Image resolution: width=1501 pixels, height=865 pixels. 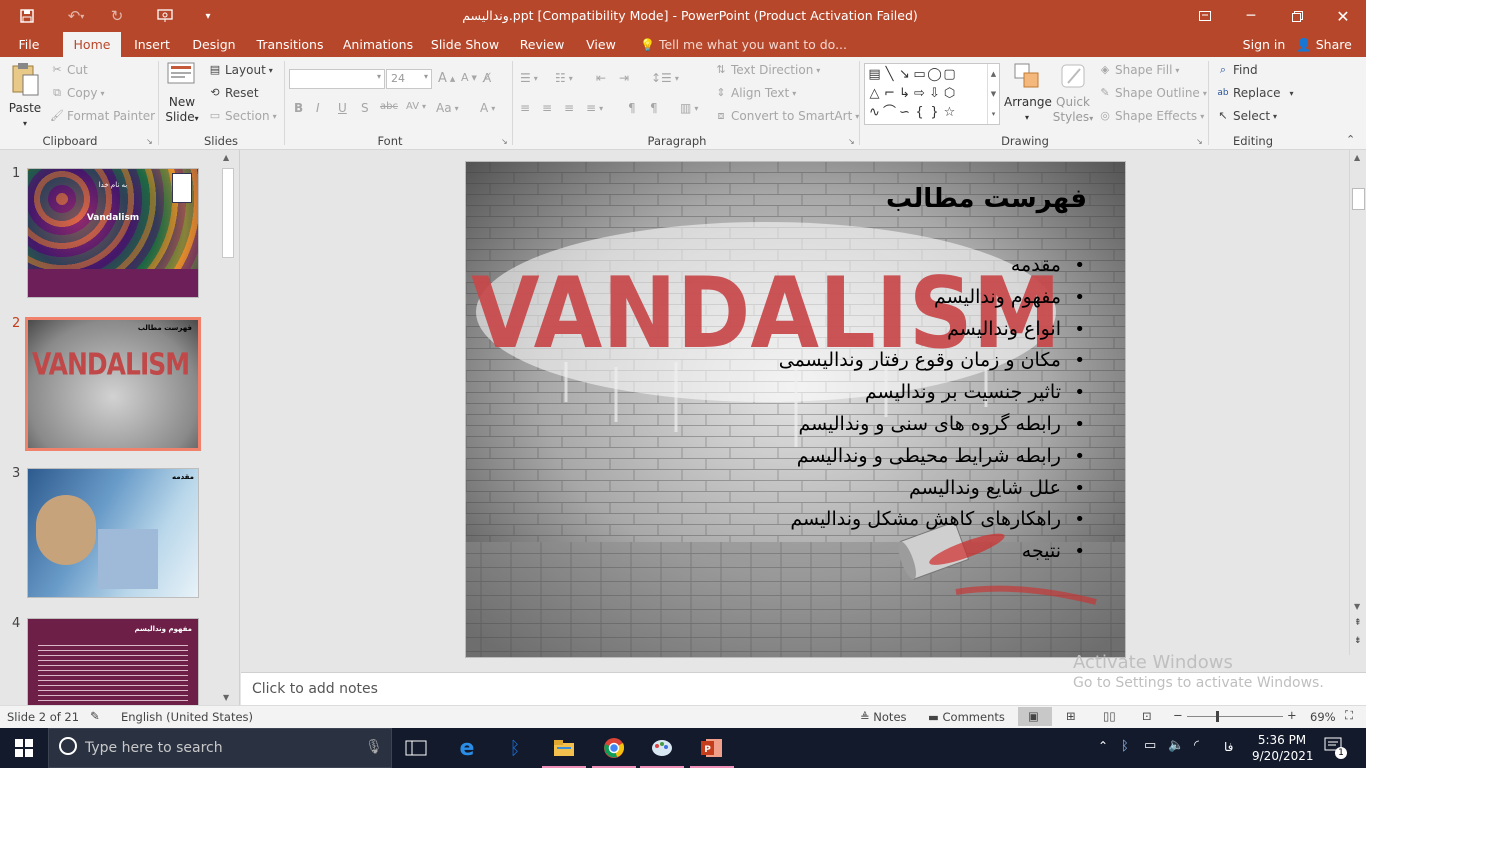 I want to click on previous-slide-icon: ⇞, so click(x=1358, y=623).